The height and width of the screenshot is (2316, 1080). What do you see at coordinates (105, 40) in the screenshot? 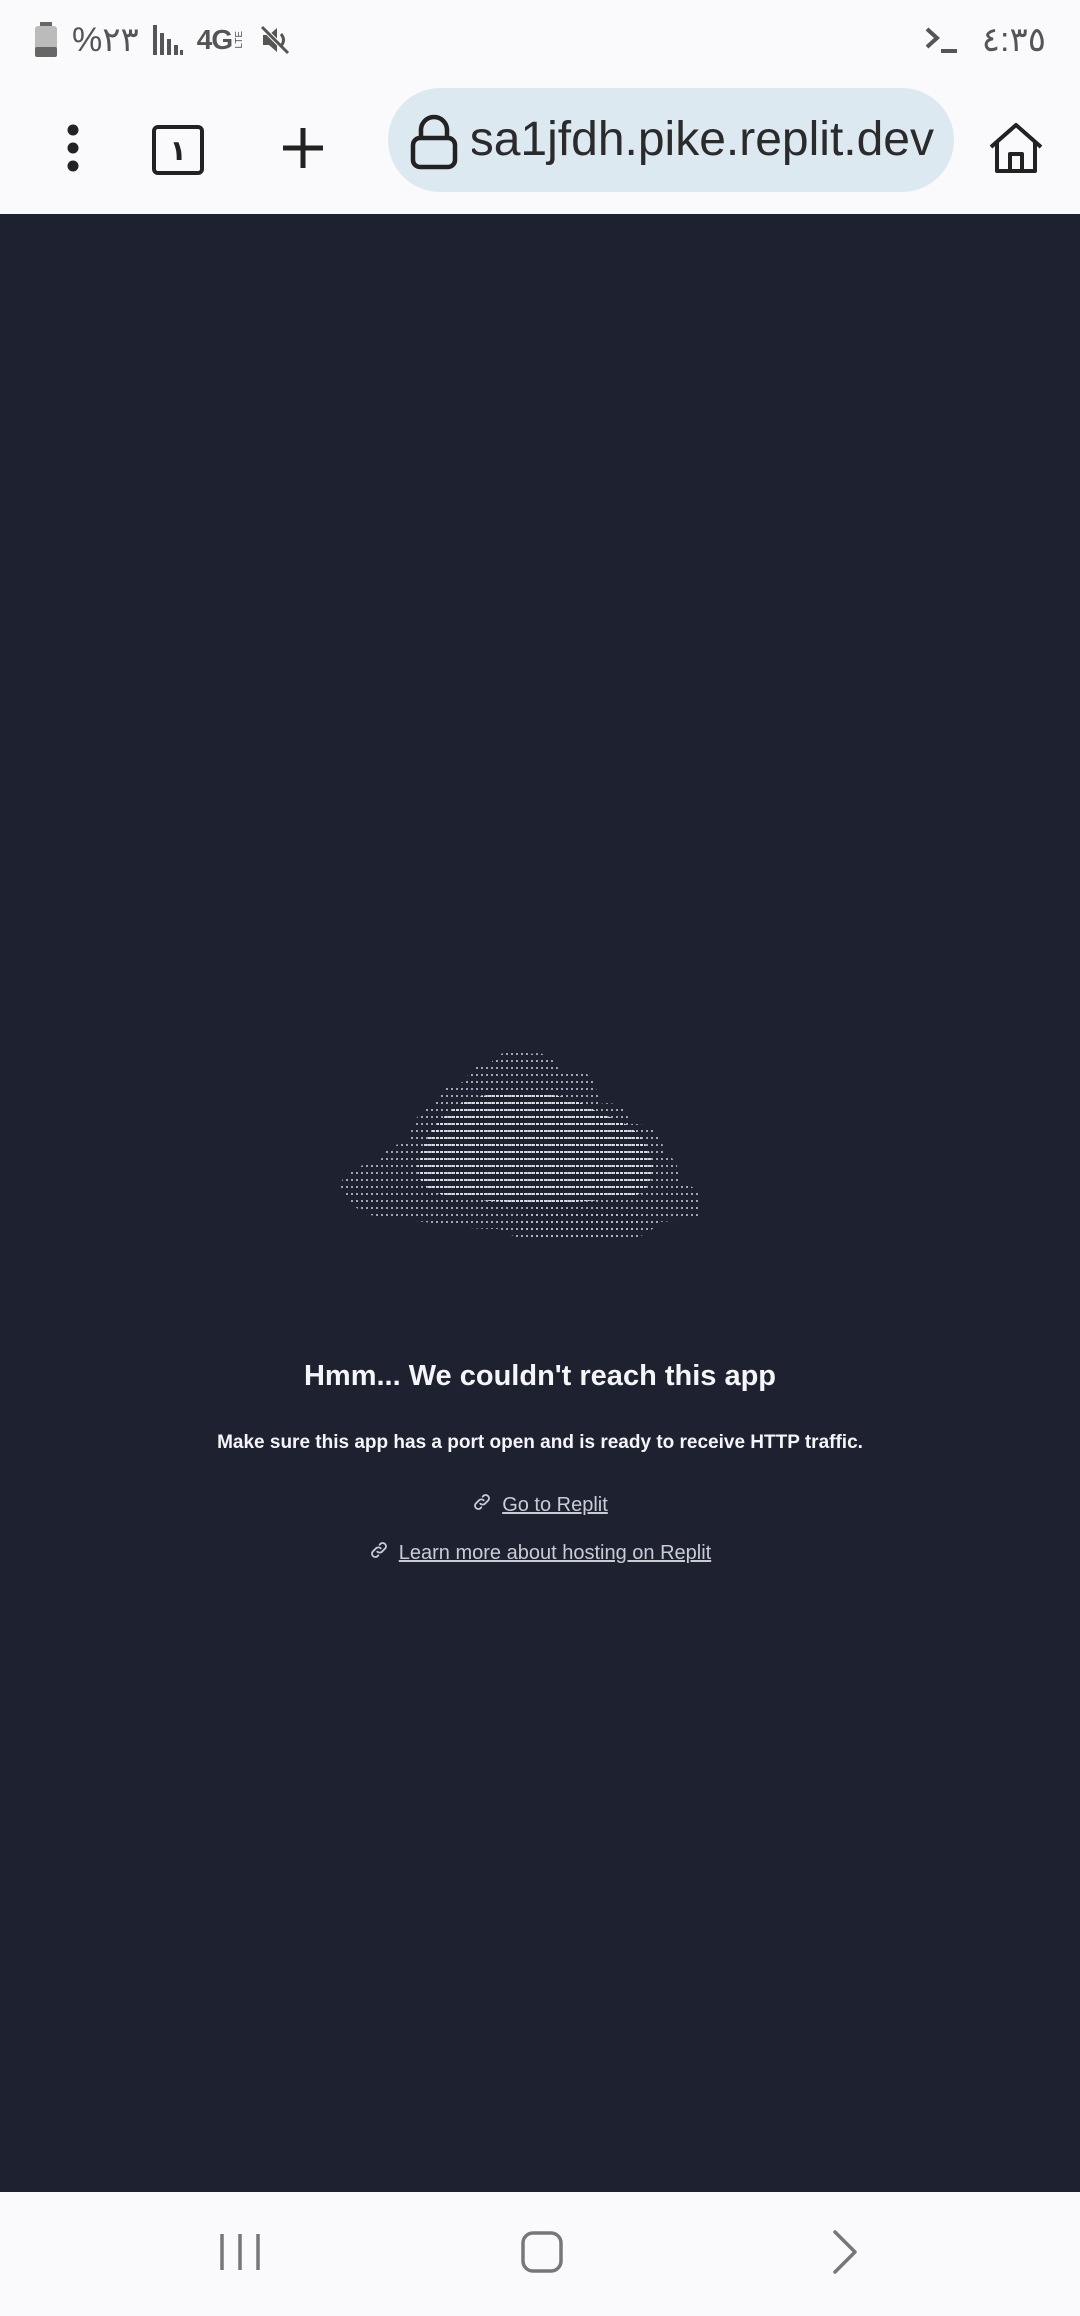
I see `battery-text: %٢٣` at bounding box center [105, 40].